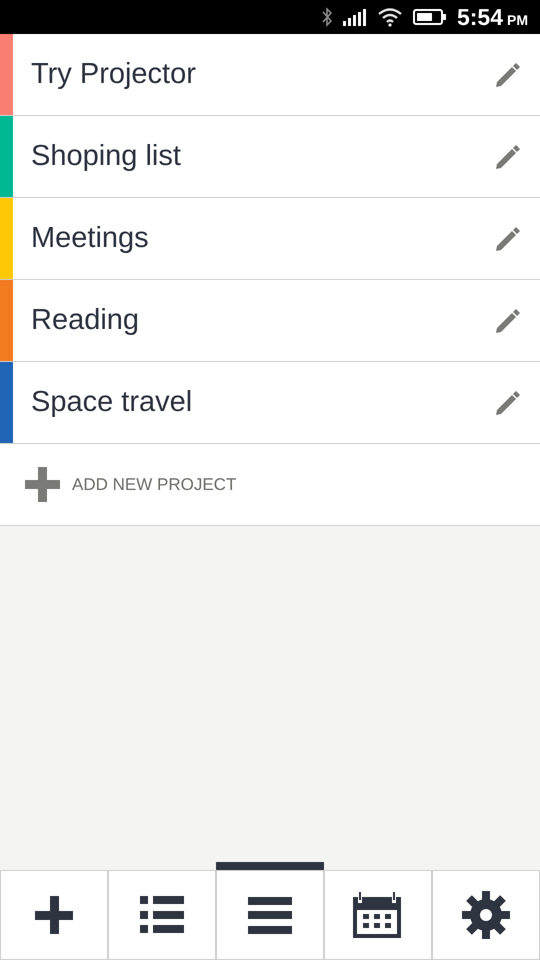  Describe the element at coordinates (479, 17) in the screenshot. I see `clock-time: 5:54` at that location.